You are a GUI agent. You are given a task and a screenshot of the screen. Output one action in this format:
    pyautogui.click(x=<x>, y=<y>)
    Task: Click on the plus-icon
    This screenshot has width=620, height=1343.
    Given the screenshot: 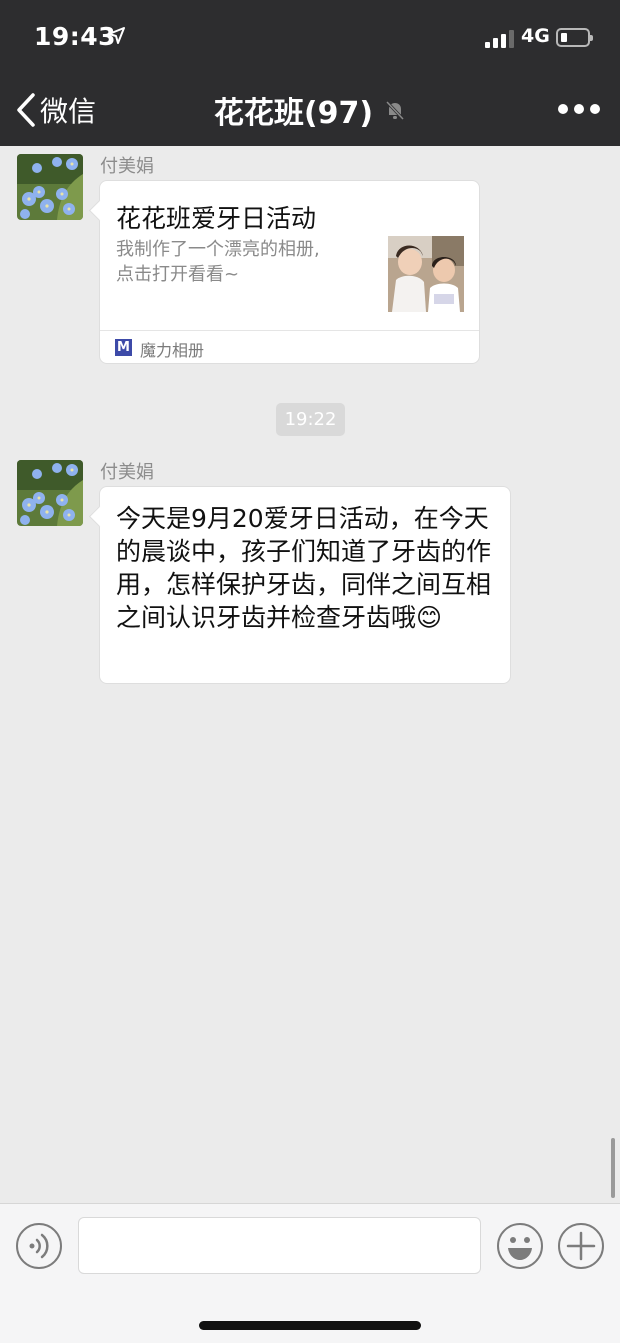 What is the action you would take?
    pyautogui.click(x=581, y=1246)
    